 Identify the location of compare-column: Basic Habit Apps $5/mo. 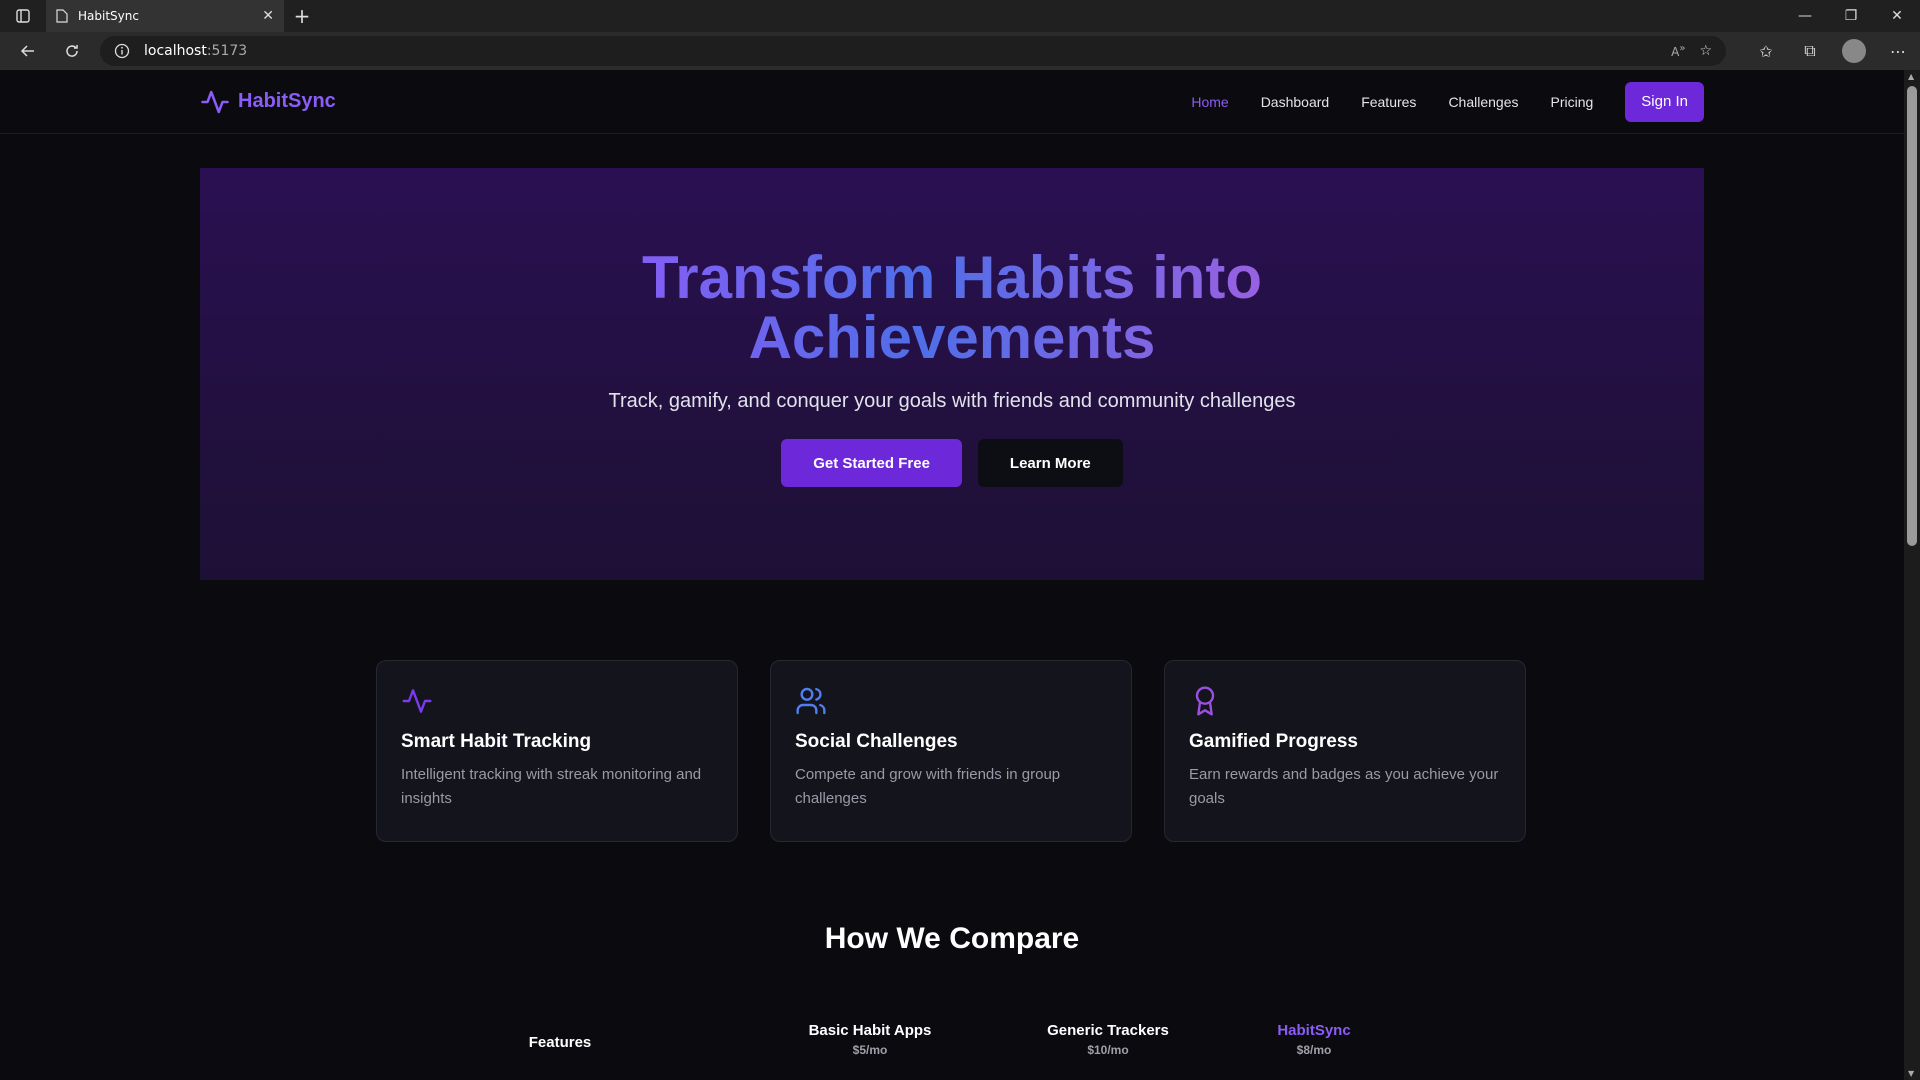
(870, 1039).